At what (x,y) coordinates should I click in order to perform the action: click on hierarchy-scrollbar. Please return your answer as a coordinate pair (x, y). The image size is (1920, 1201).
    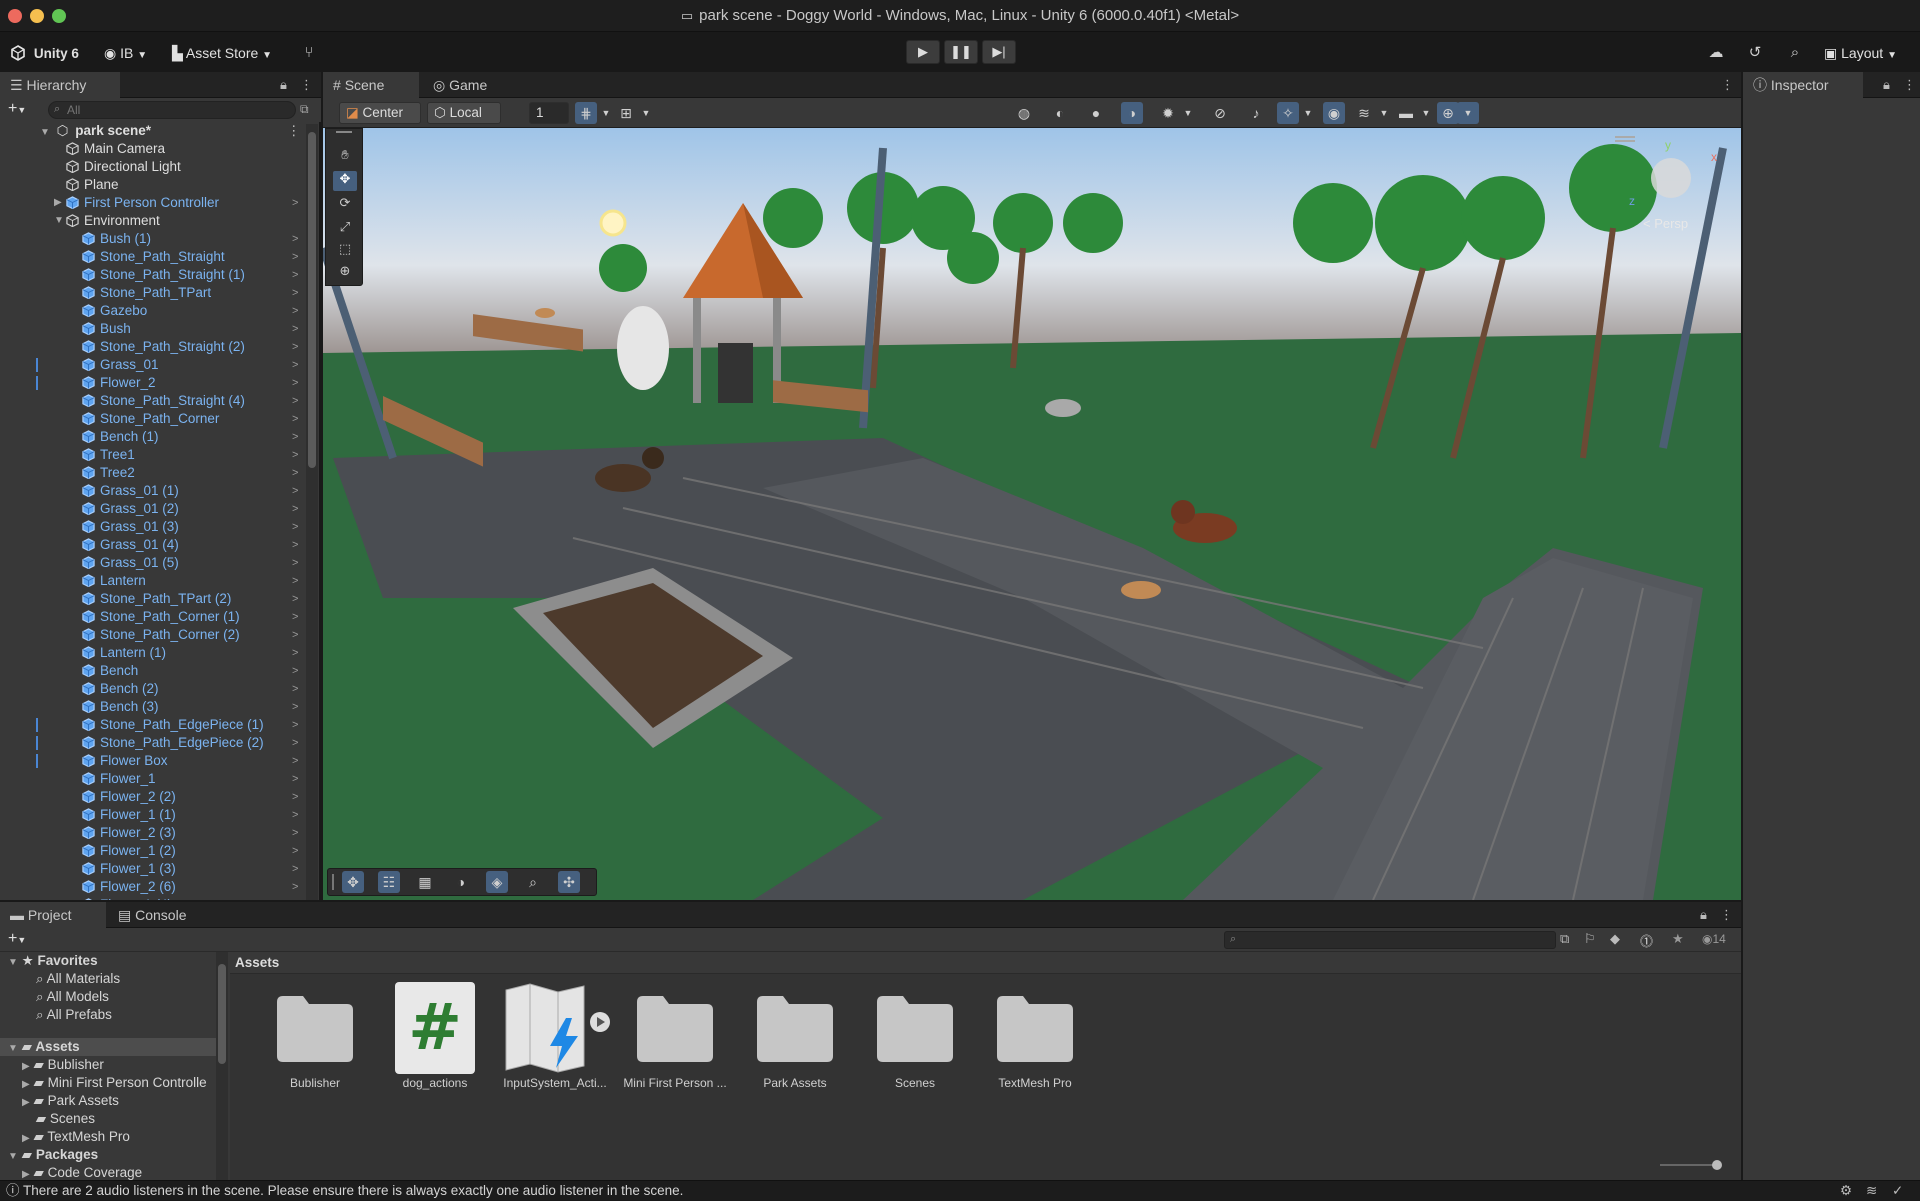
    Looking at the image, I should click on (312, 512).